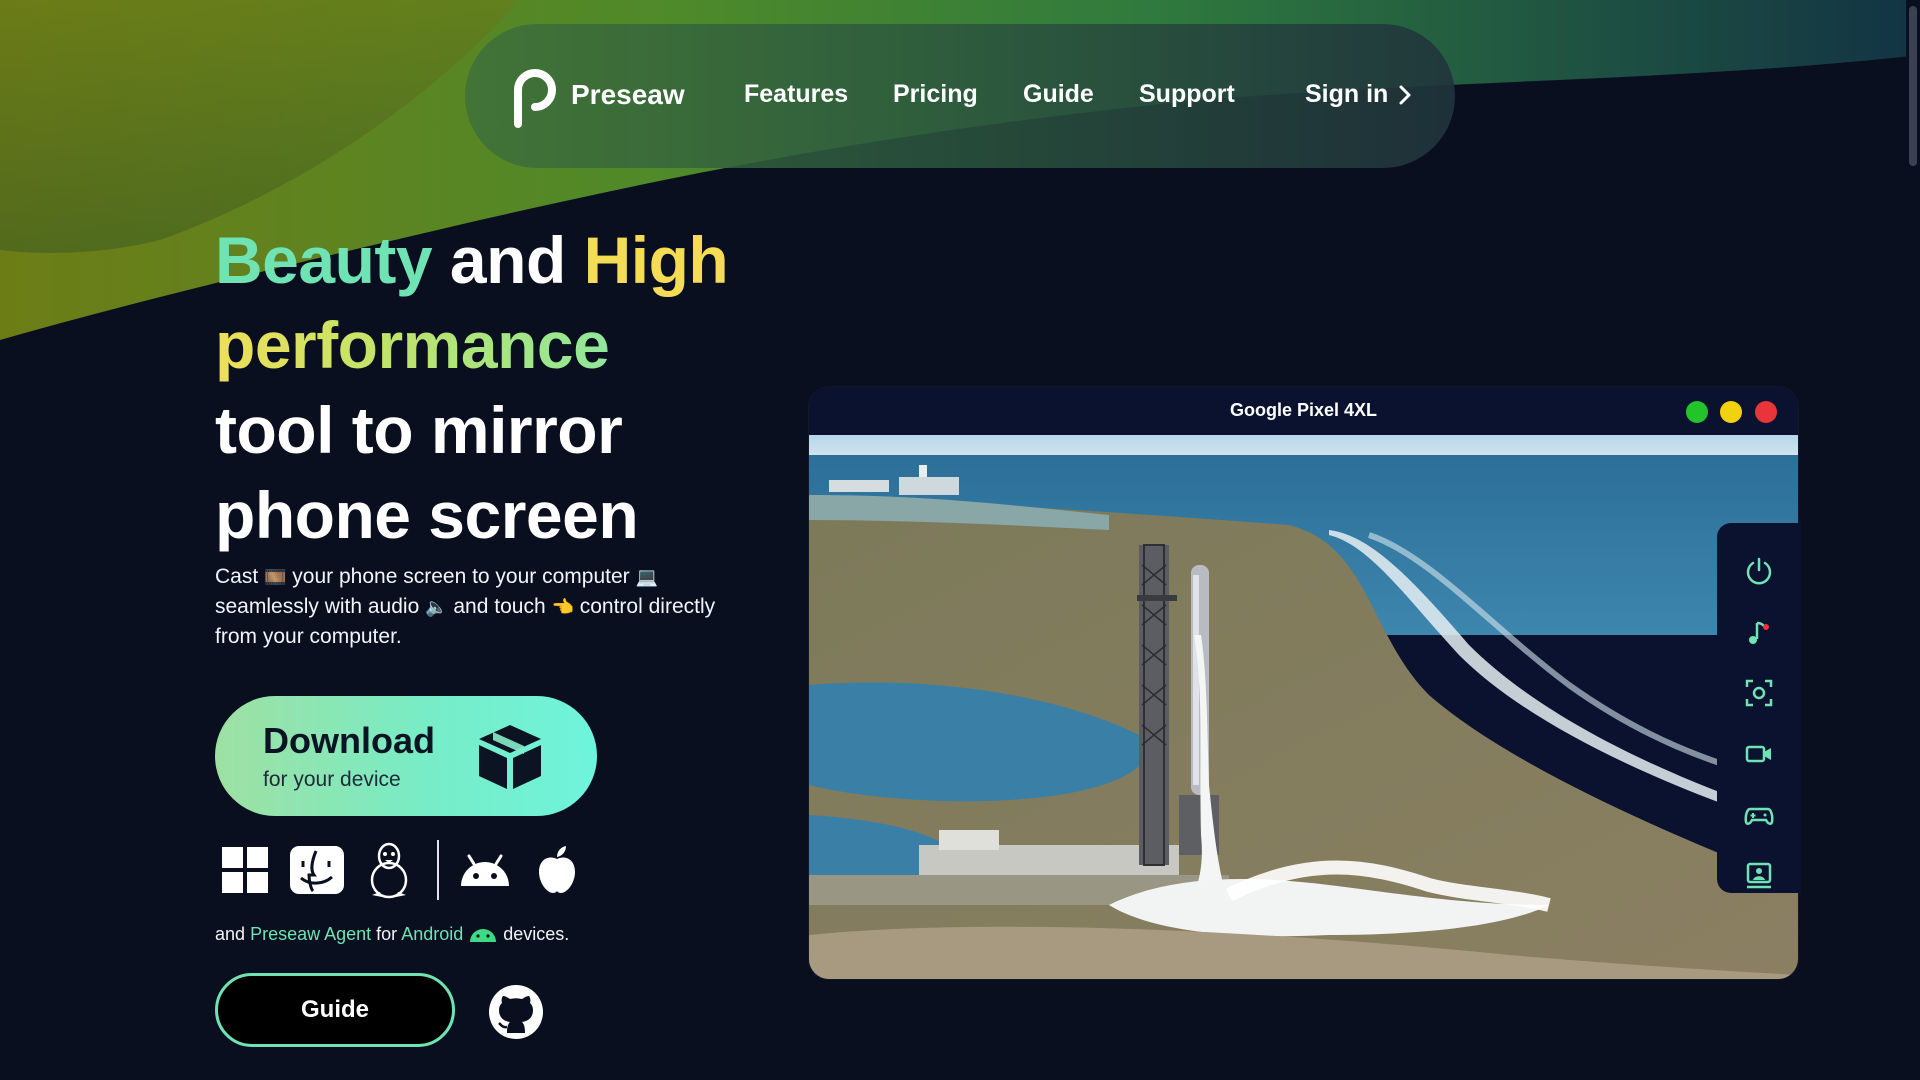 This screenshot has width=1920, height=1080. Describe the element at coordinates (1187, 94) in the screenshot. I see `nav-link-support: Support` at that location.